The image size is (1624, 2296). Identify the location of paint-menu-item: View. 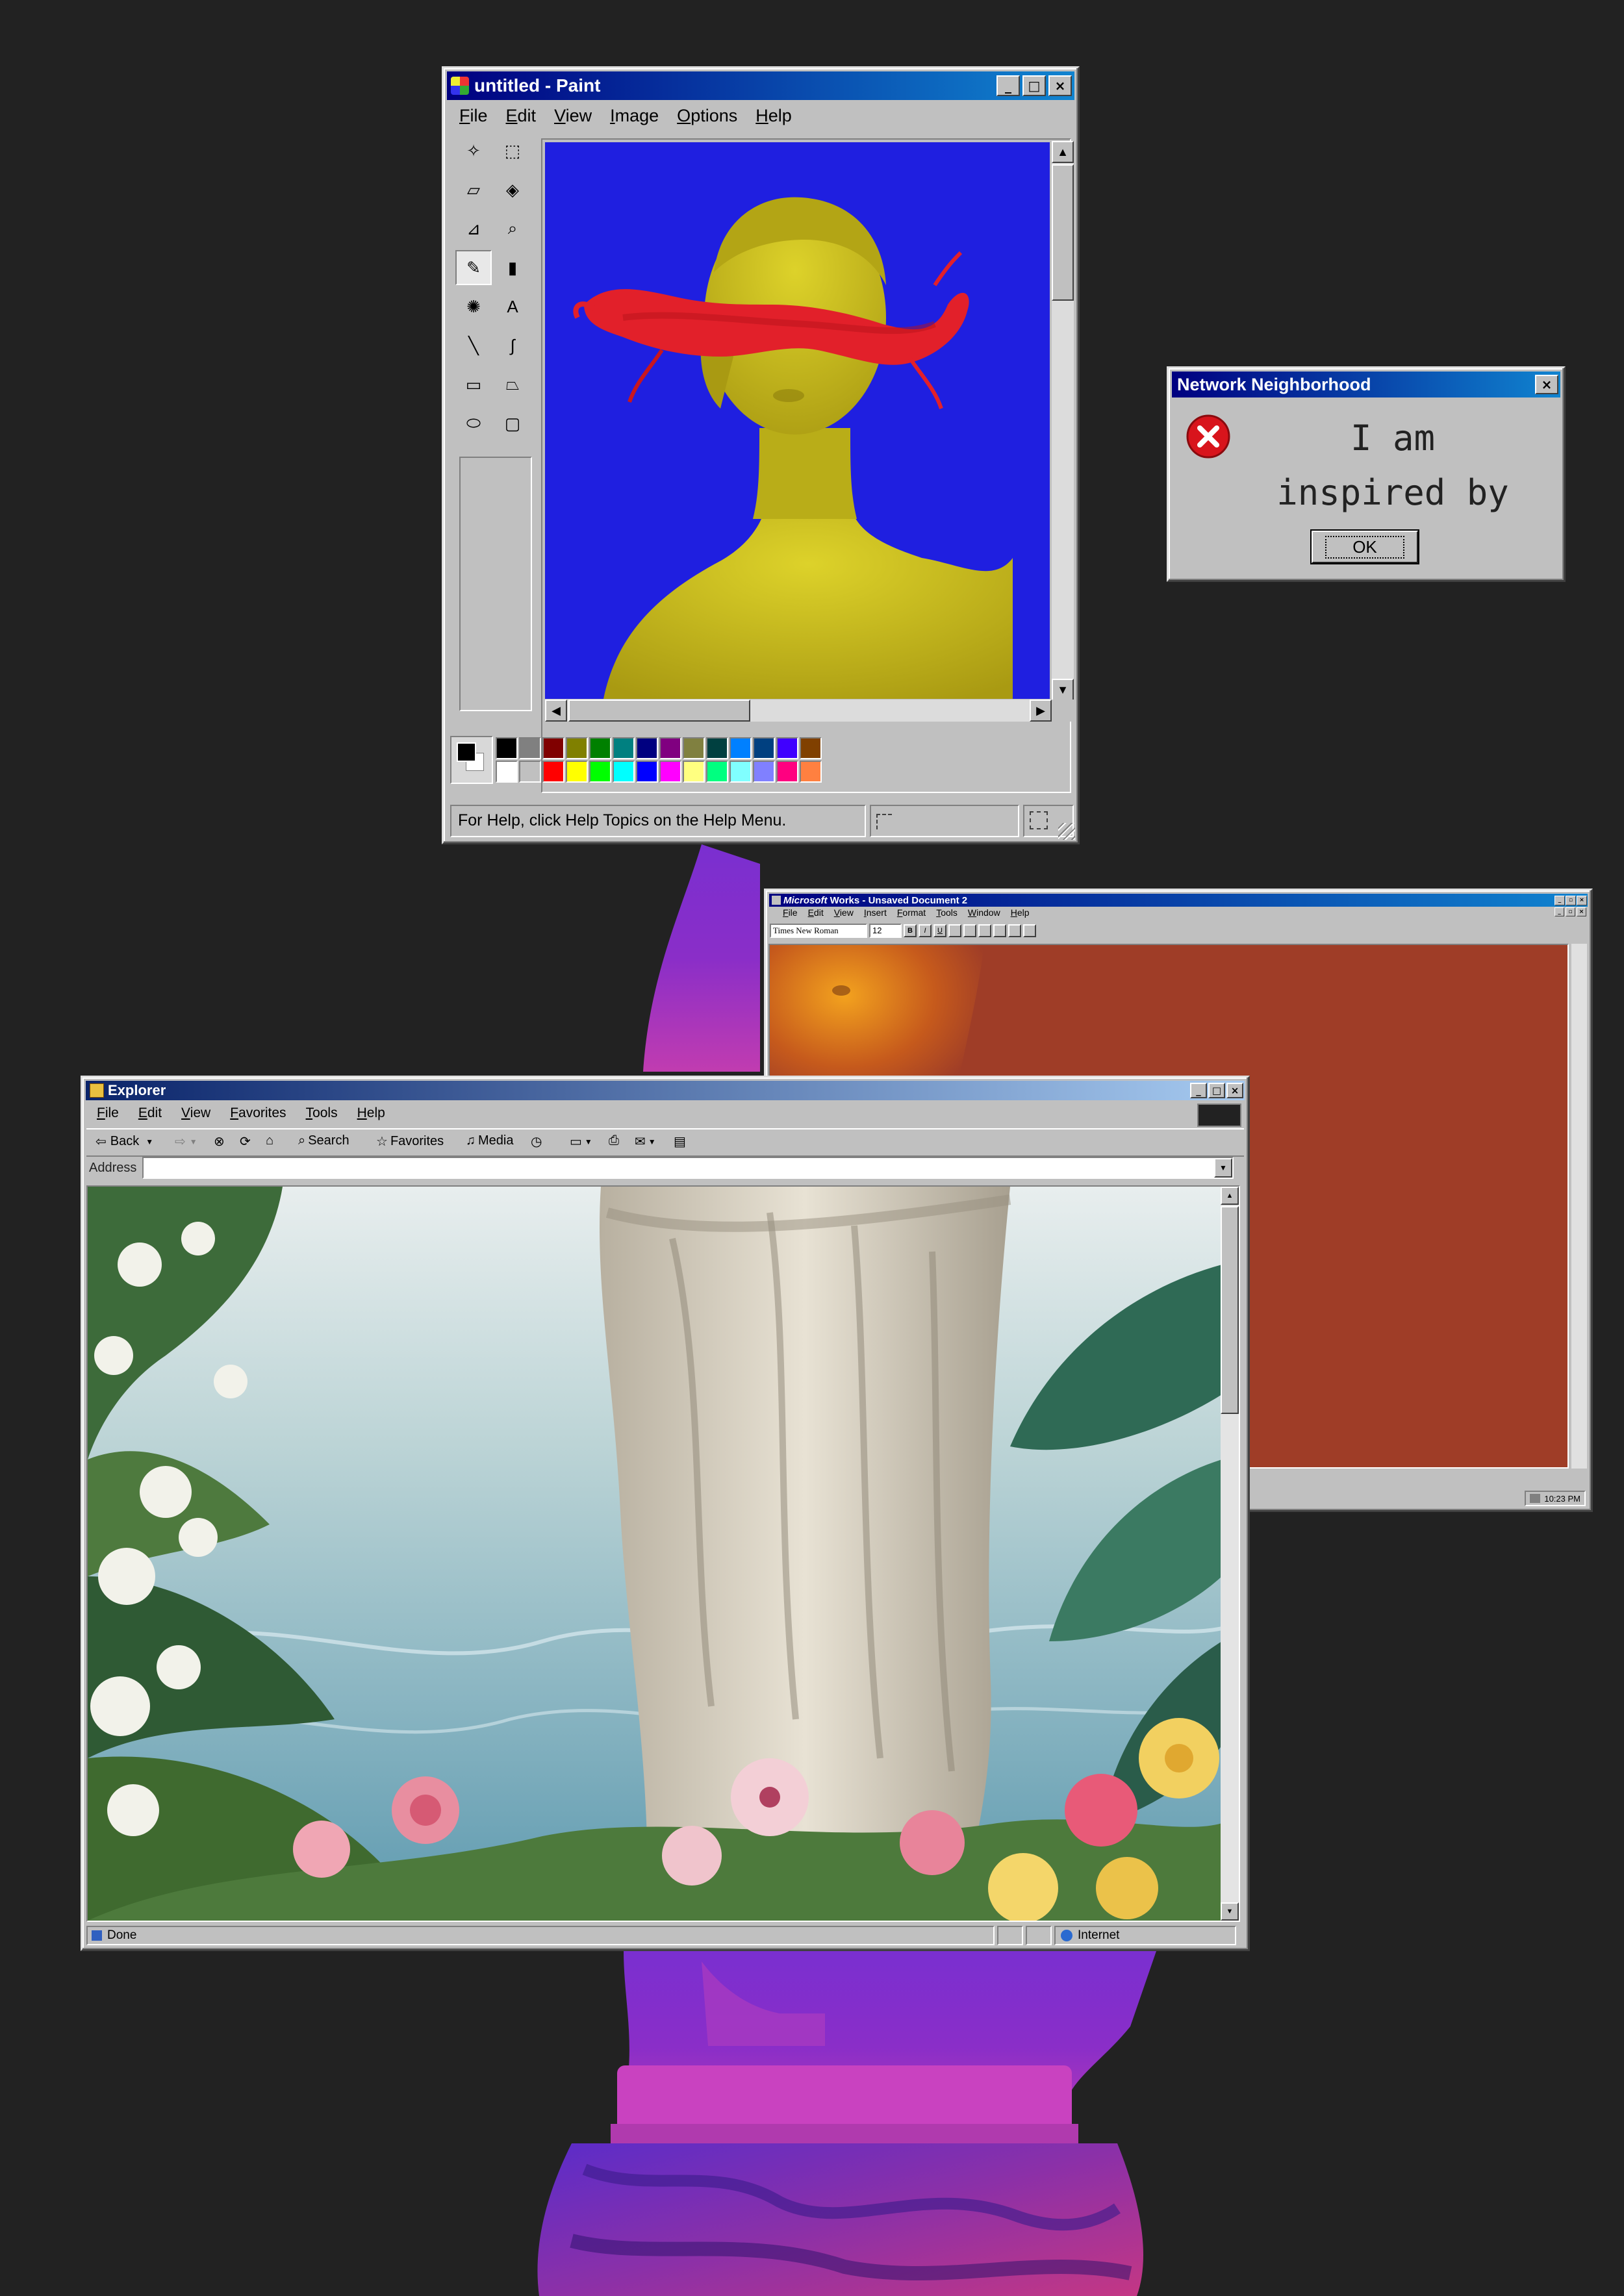
(573, 116).